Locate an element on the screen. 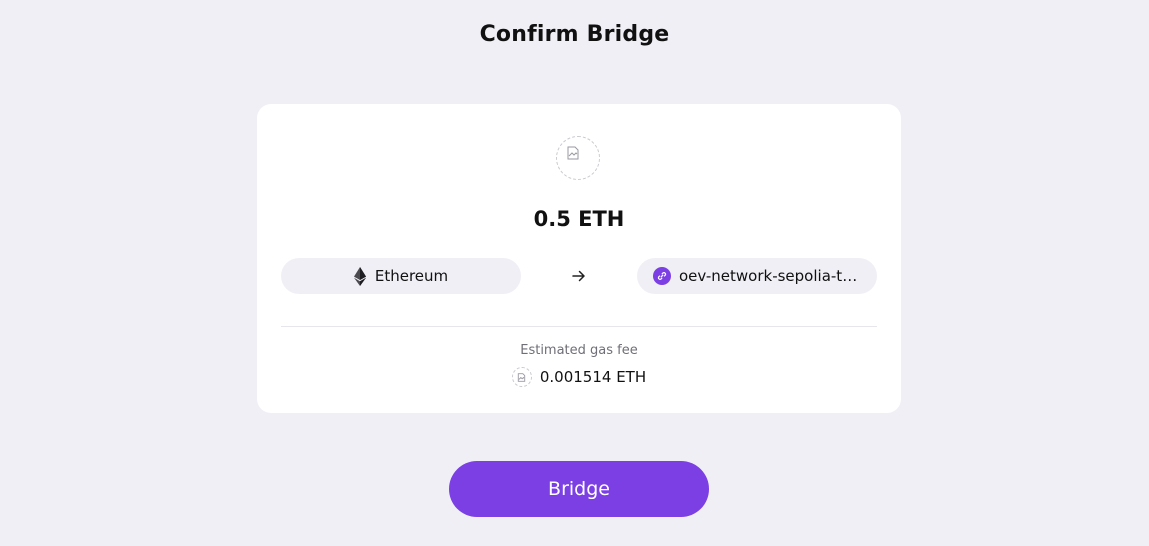 The height and width of the screenshot is (546, 1149). bridge-button: Bridge is located at coordinates (579, 489).